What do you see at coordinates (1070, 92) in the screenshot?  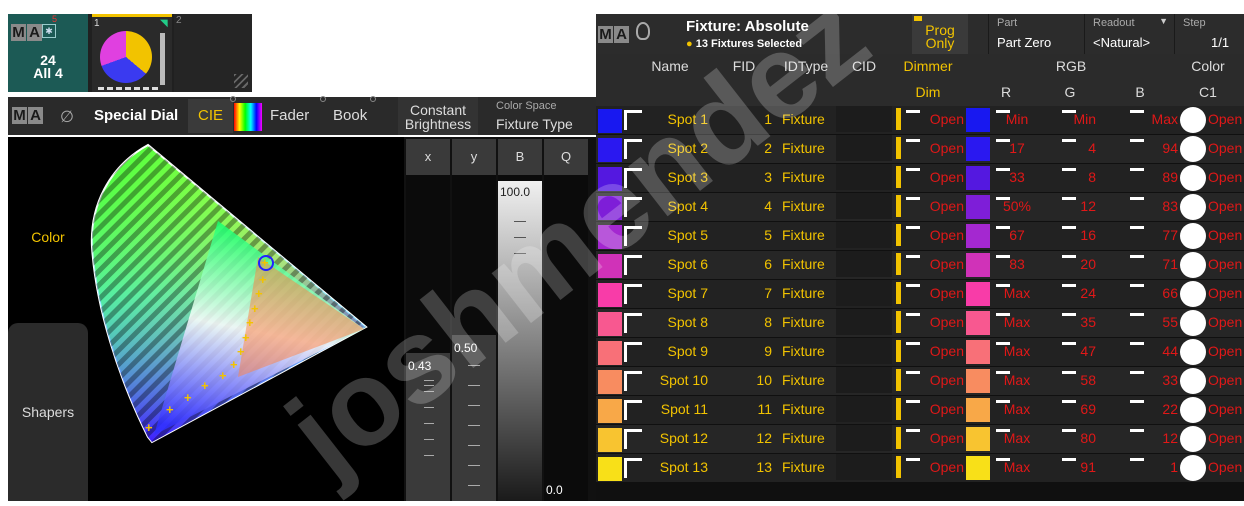 I see `col-g: G` at bounding box center [1070, 92].